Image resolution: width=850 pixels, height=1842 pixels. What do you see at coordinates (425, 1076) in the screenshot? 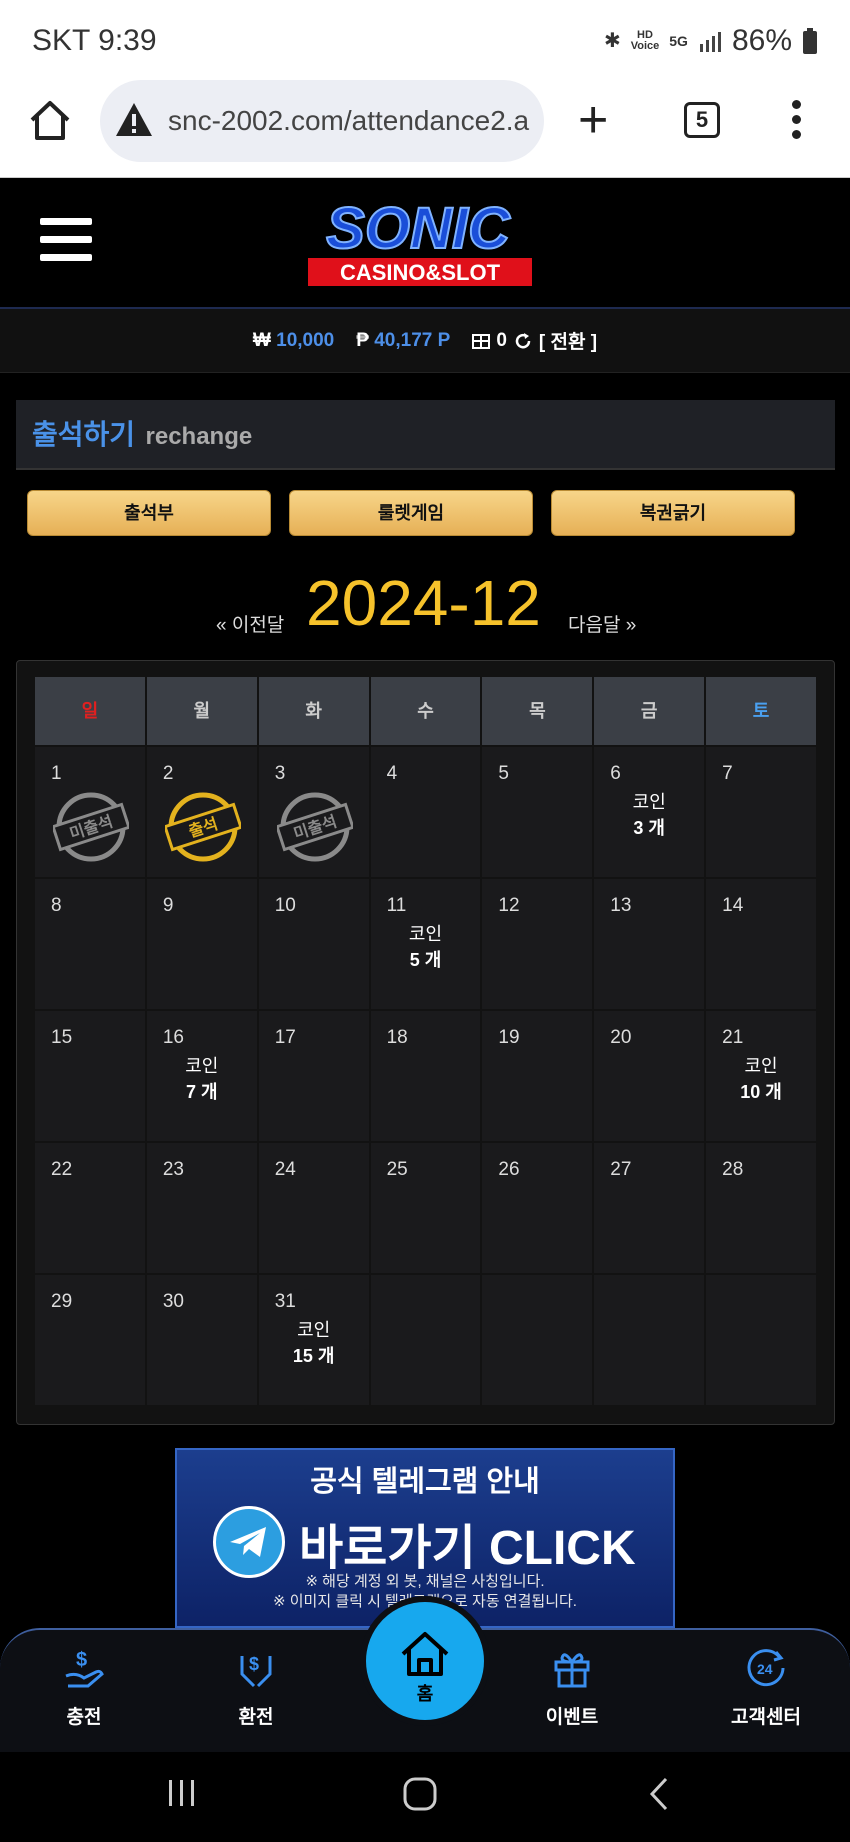
I see `calendar-week: 15 16 코인 7 개 17 18 19 20 21 코인 10 개` at bounding box center [425, 1076].